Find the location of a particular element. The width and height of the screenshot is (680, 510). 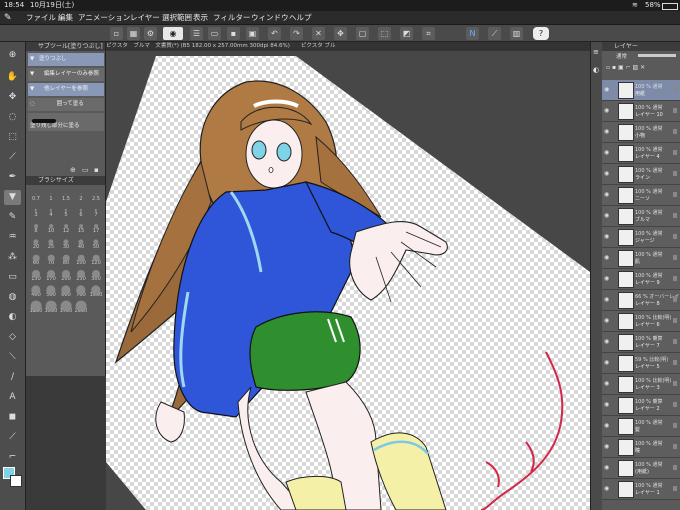

transform-icon: ✥ is located at coordinates (340, 33).